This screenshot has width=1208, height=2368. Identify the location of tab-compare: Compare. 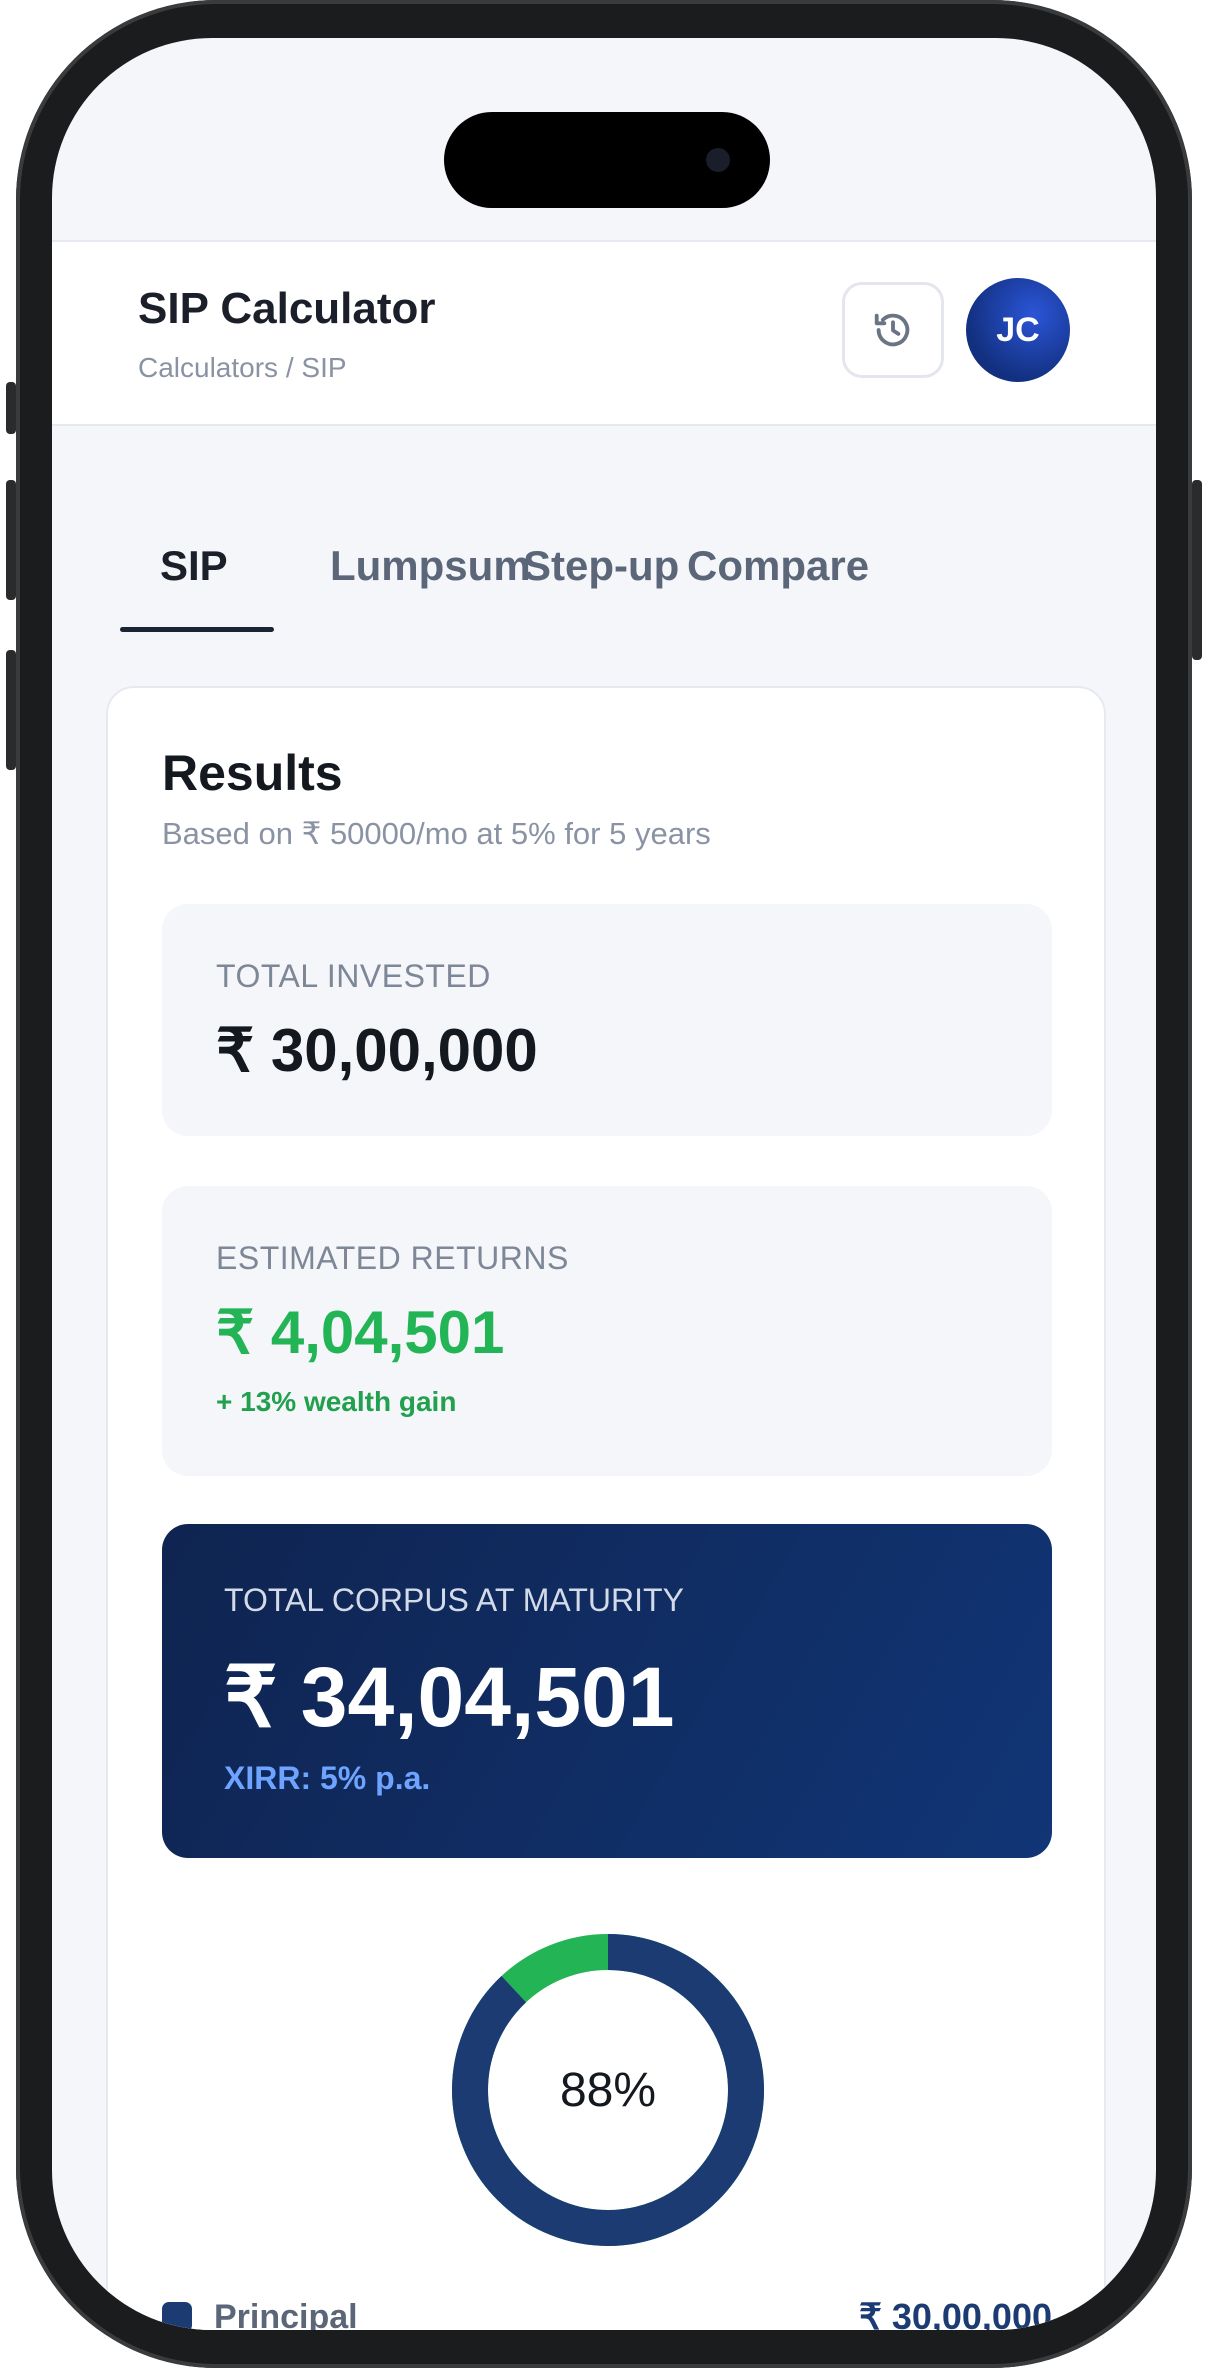
(782, 570).